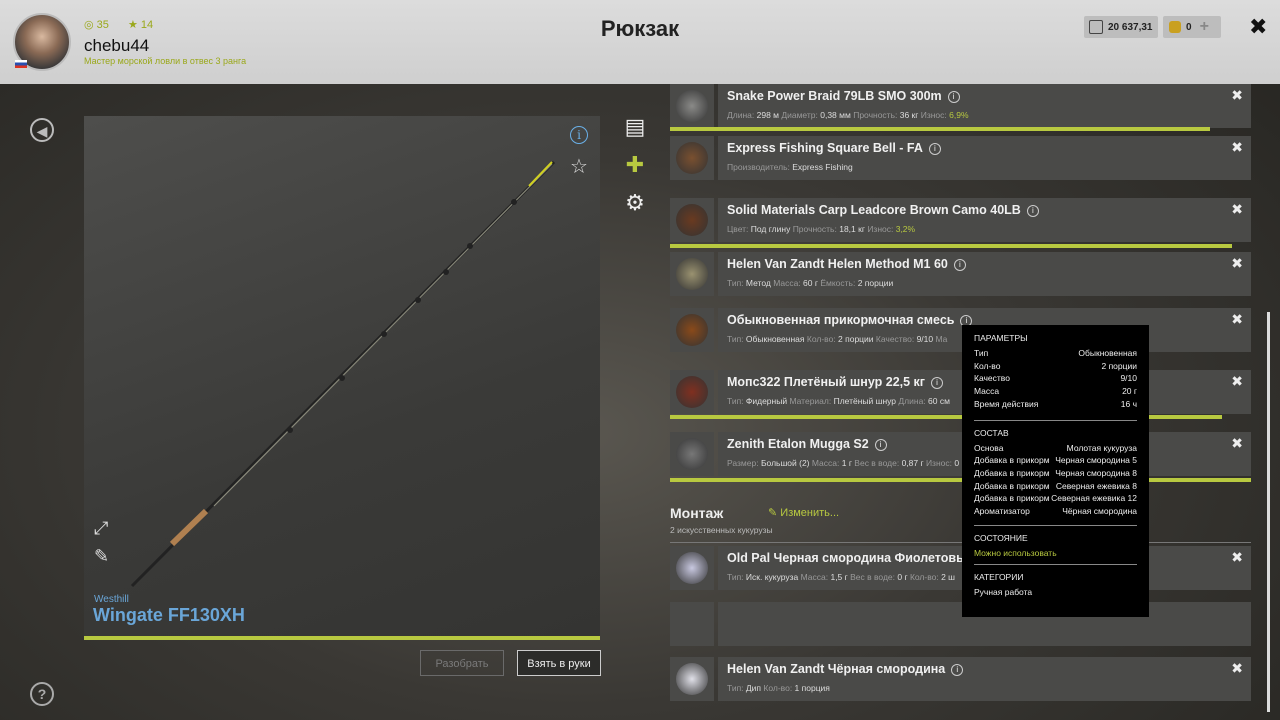 This screenshot has height=720, width=1280. I want to click on prop-value: Метод, so click(759, 283).